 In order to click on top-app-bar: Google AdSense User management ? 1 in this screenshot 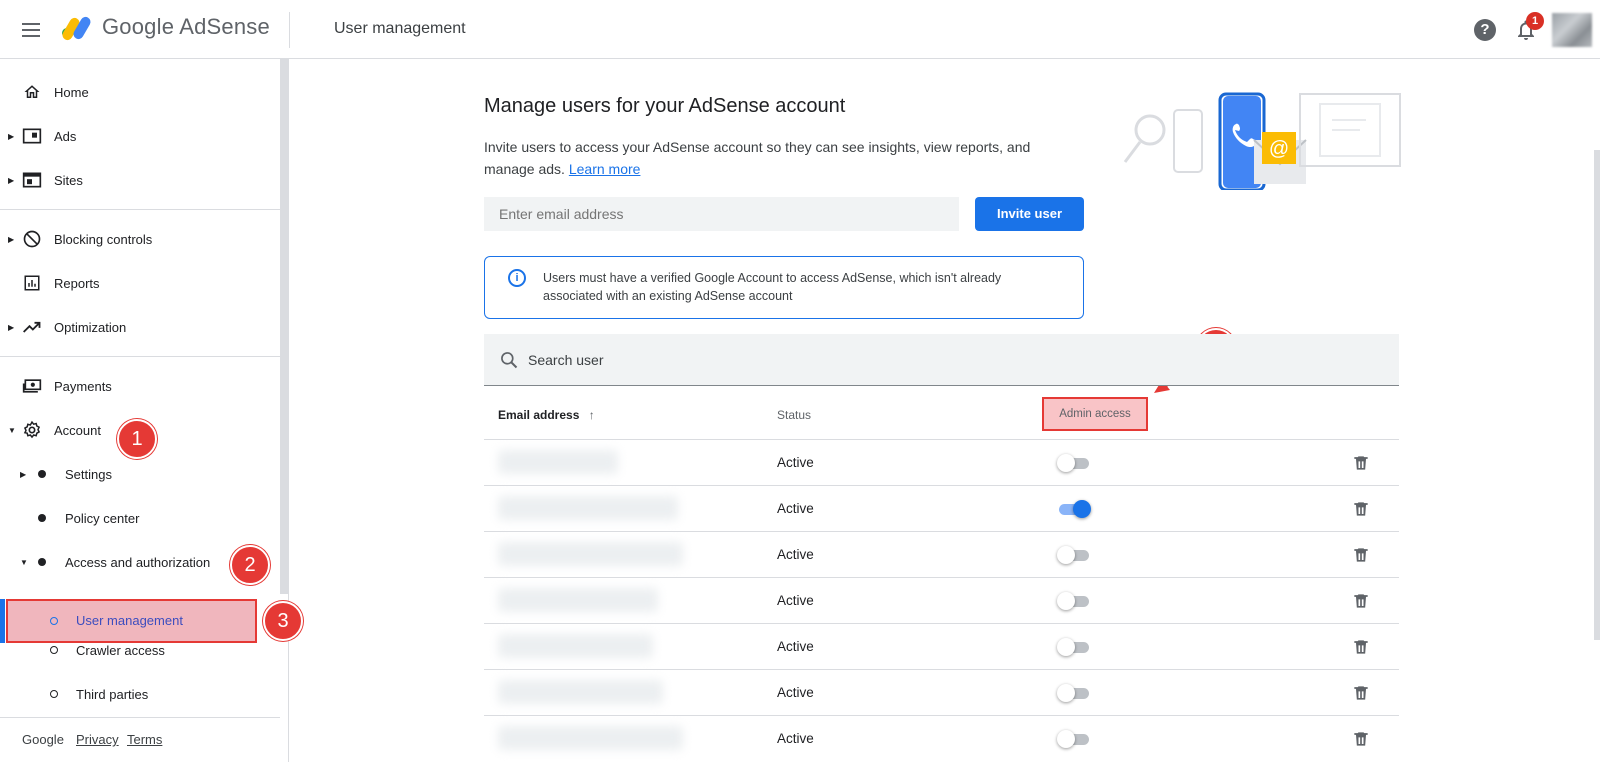, I will do `click(800, 29)`.